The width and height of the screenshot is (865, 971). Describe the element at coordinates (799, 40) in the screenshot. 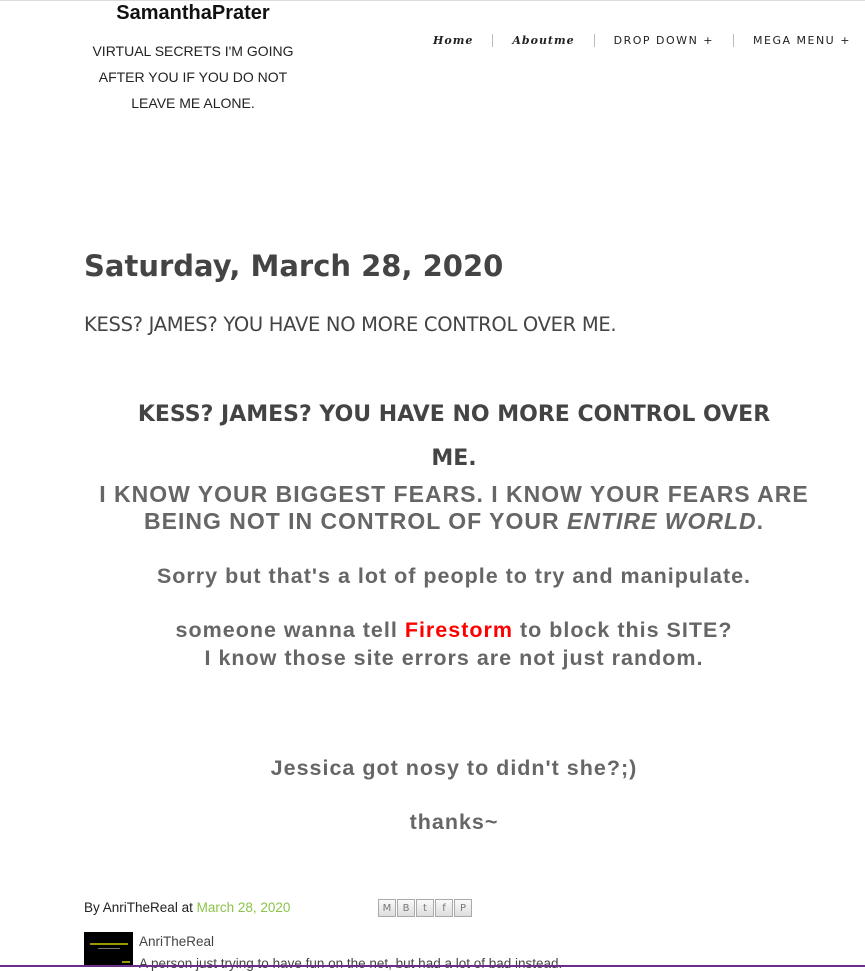

I see `nav-item-mega-menu: MEGA MENU +` at that location.